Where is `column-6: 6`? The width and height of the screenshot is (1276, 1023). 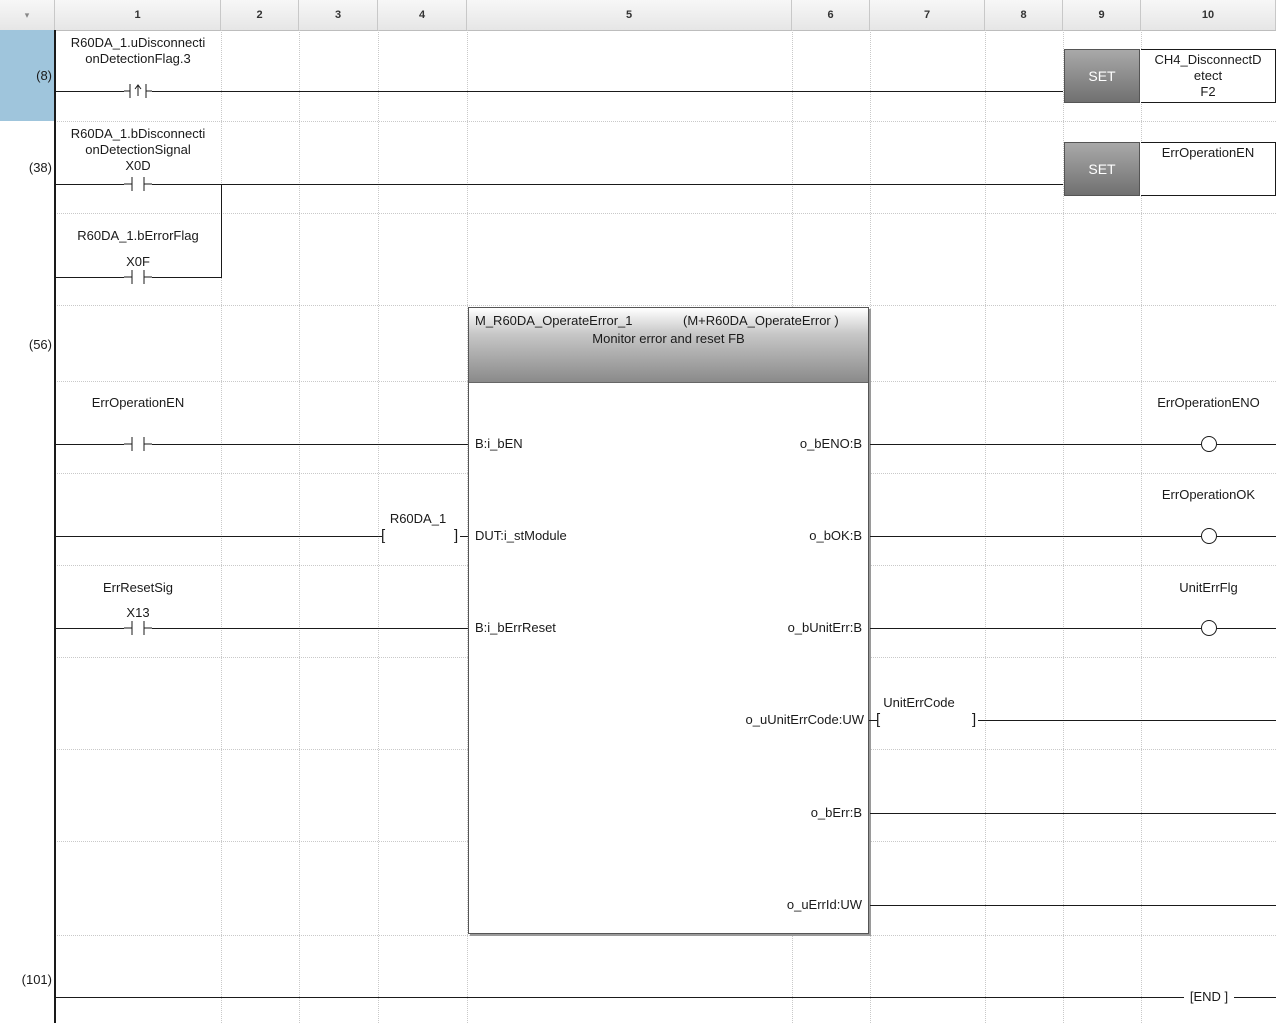
column-6: 6 is located at coordinates (831, 15).